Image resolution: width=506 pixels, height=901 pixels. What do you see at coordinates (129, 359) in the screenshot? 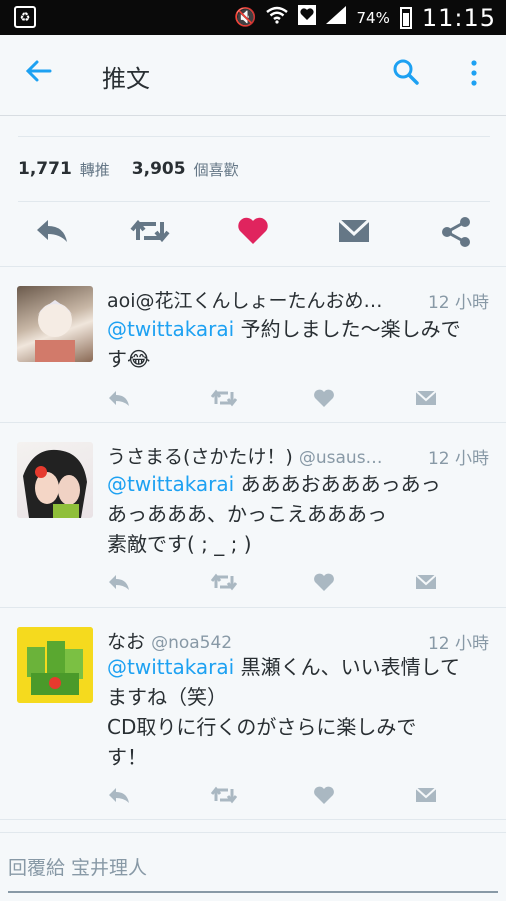
I see `reply-text-line: す😂` at bounding box center [129, 359].